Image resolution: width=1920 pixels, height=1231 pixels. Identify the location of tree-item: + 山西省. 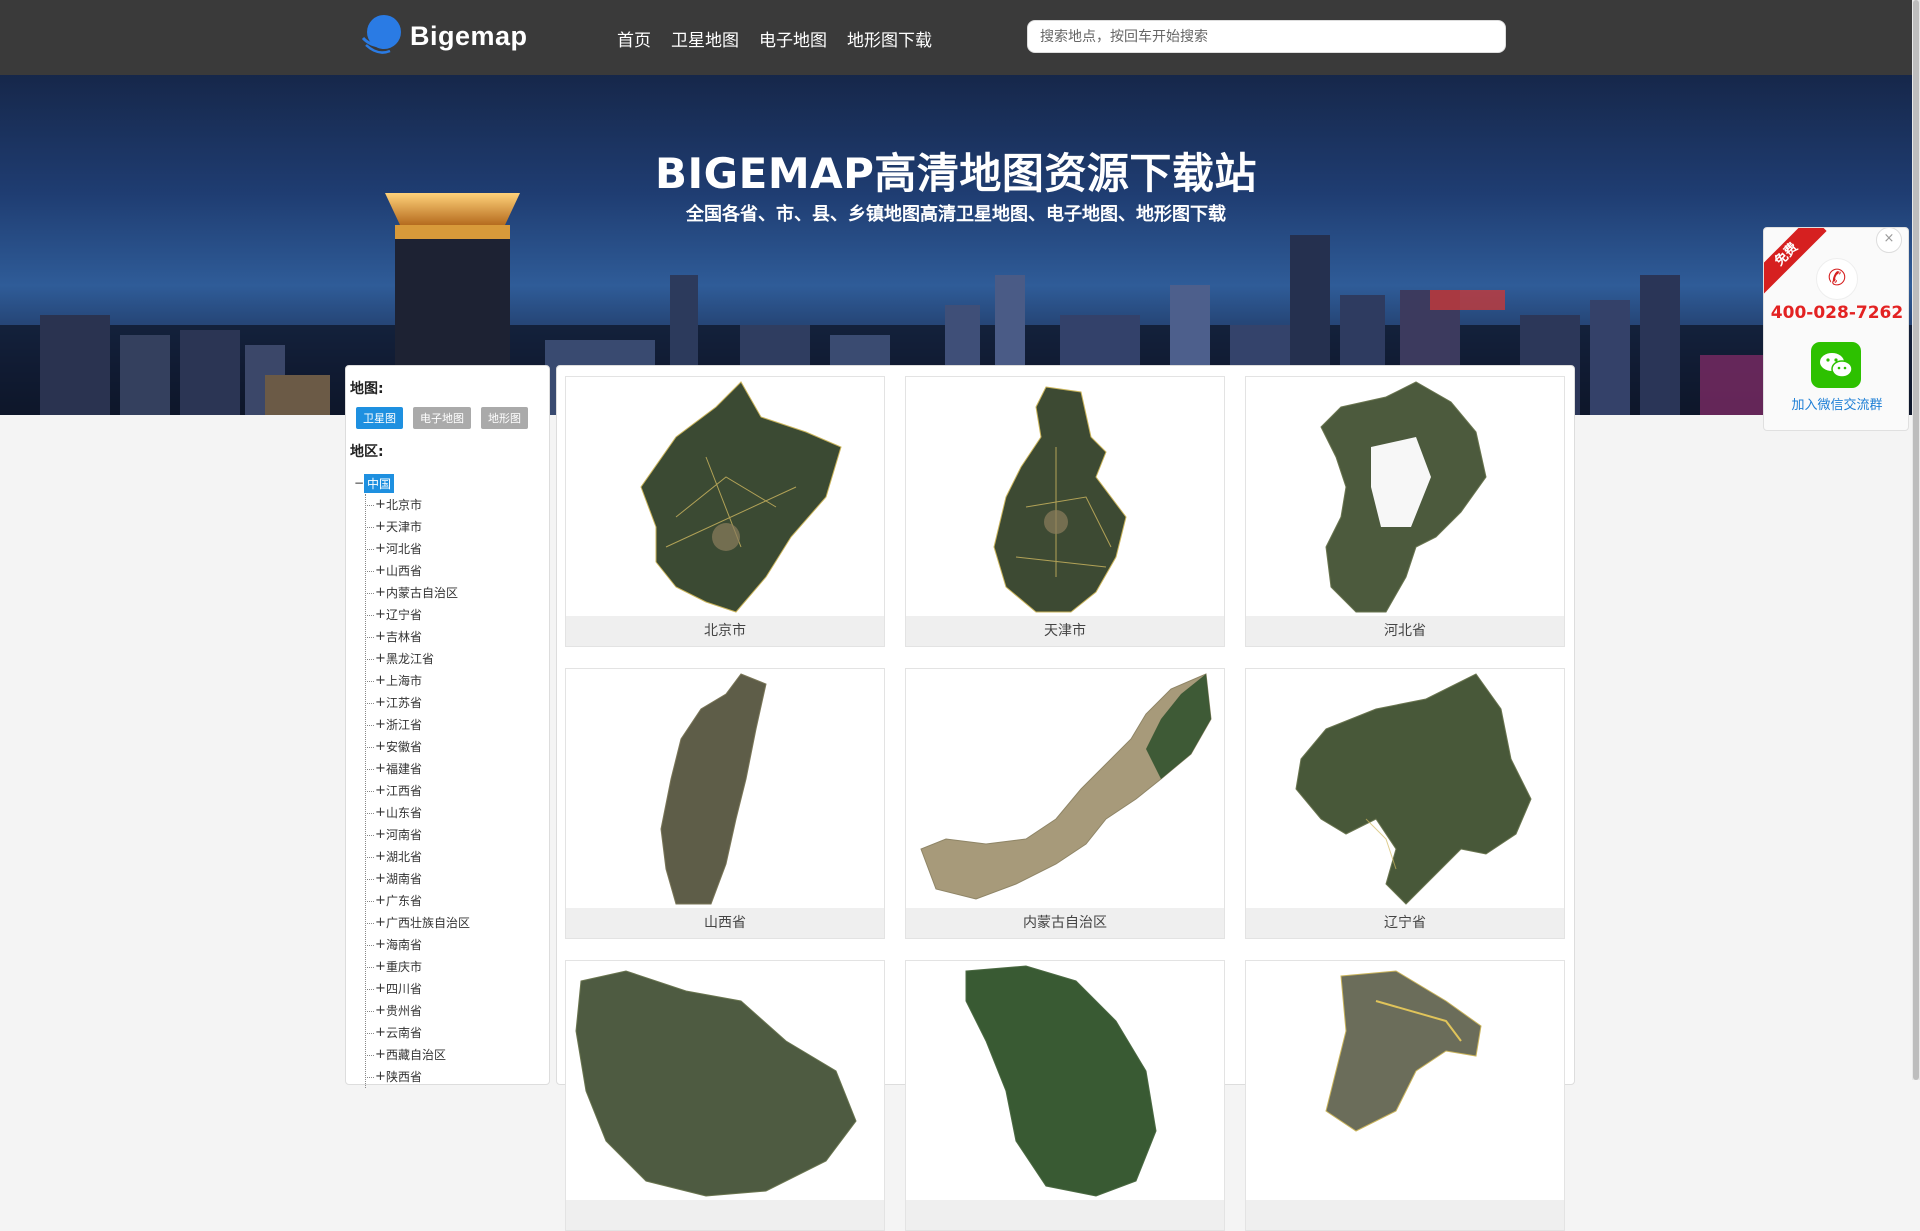
(417, 571).